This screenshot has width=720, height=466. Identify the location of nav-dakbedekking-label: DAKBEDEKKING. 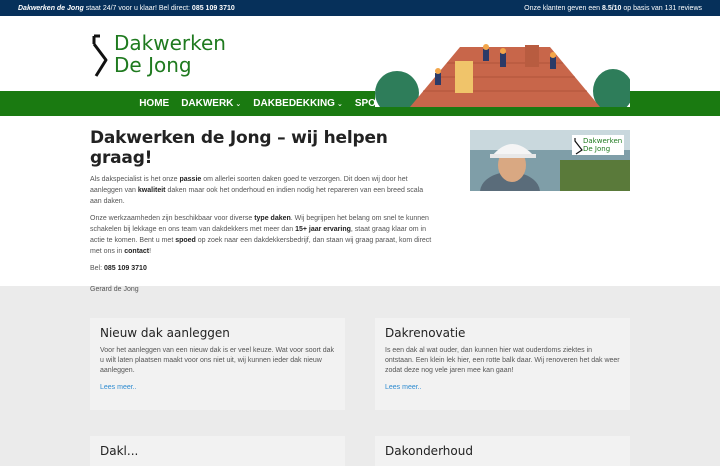
(294, 103).